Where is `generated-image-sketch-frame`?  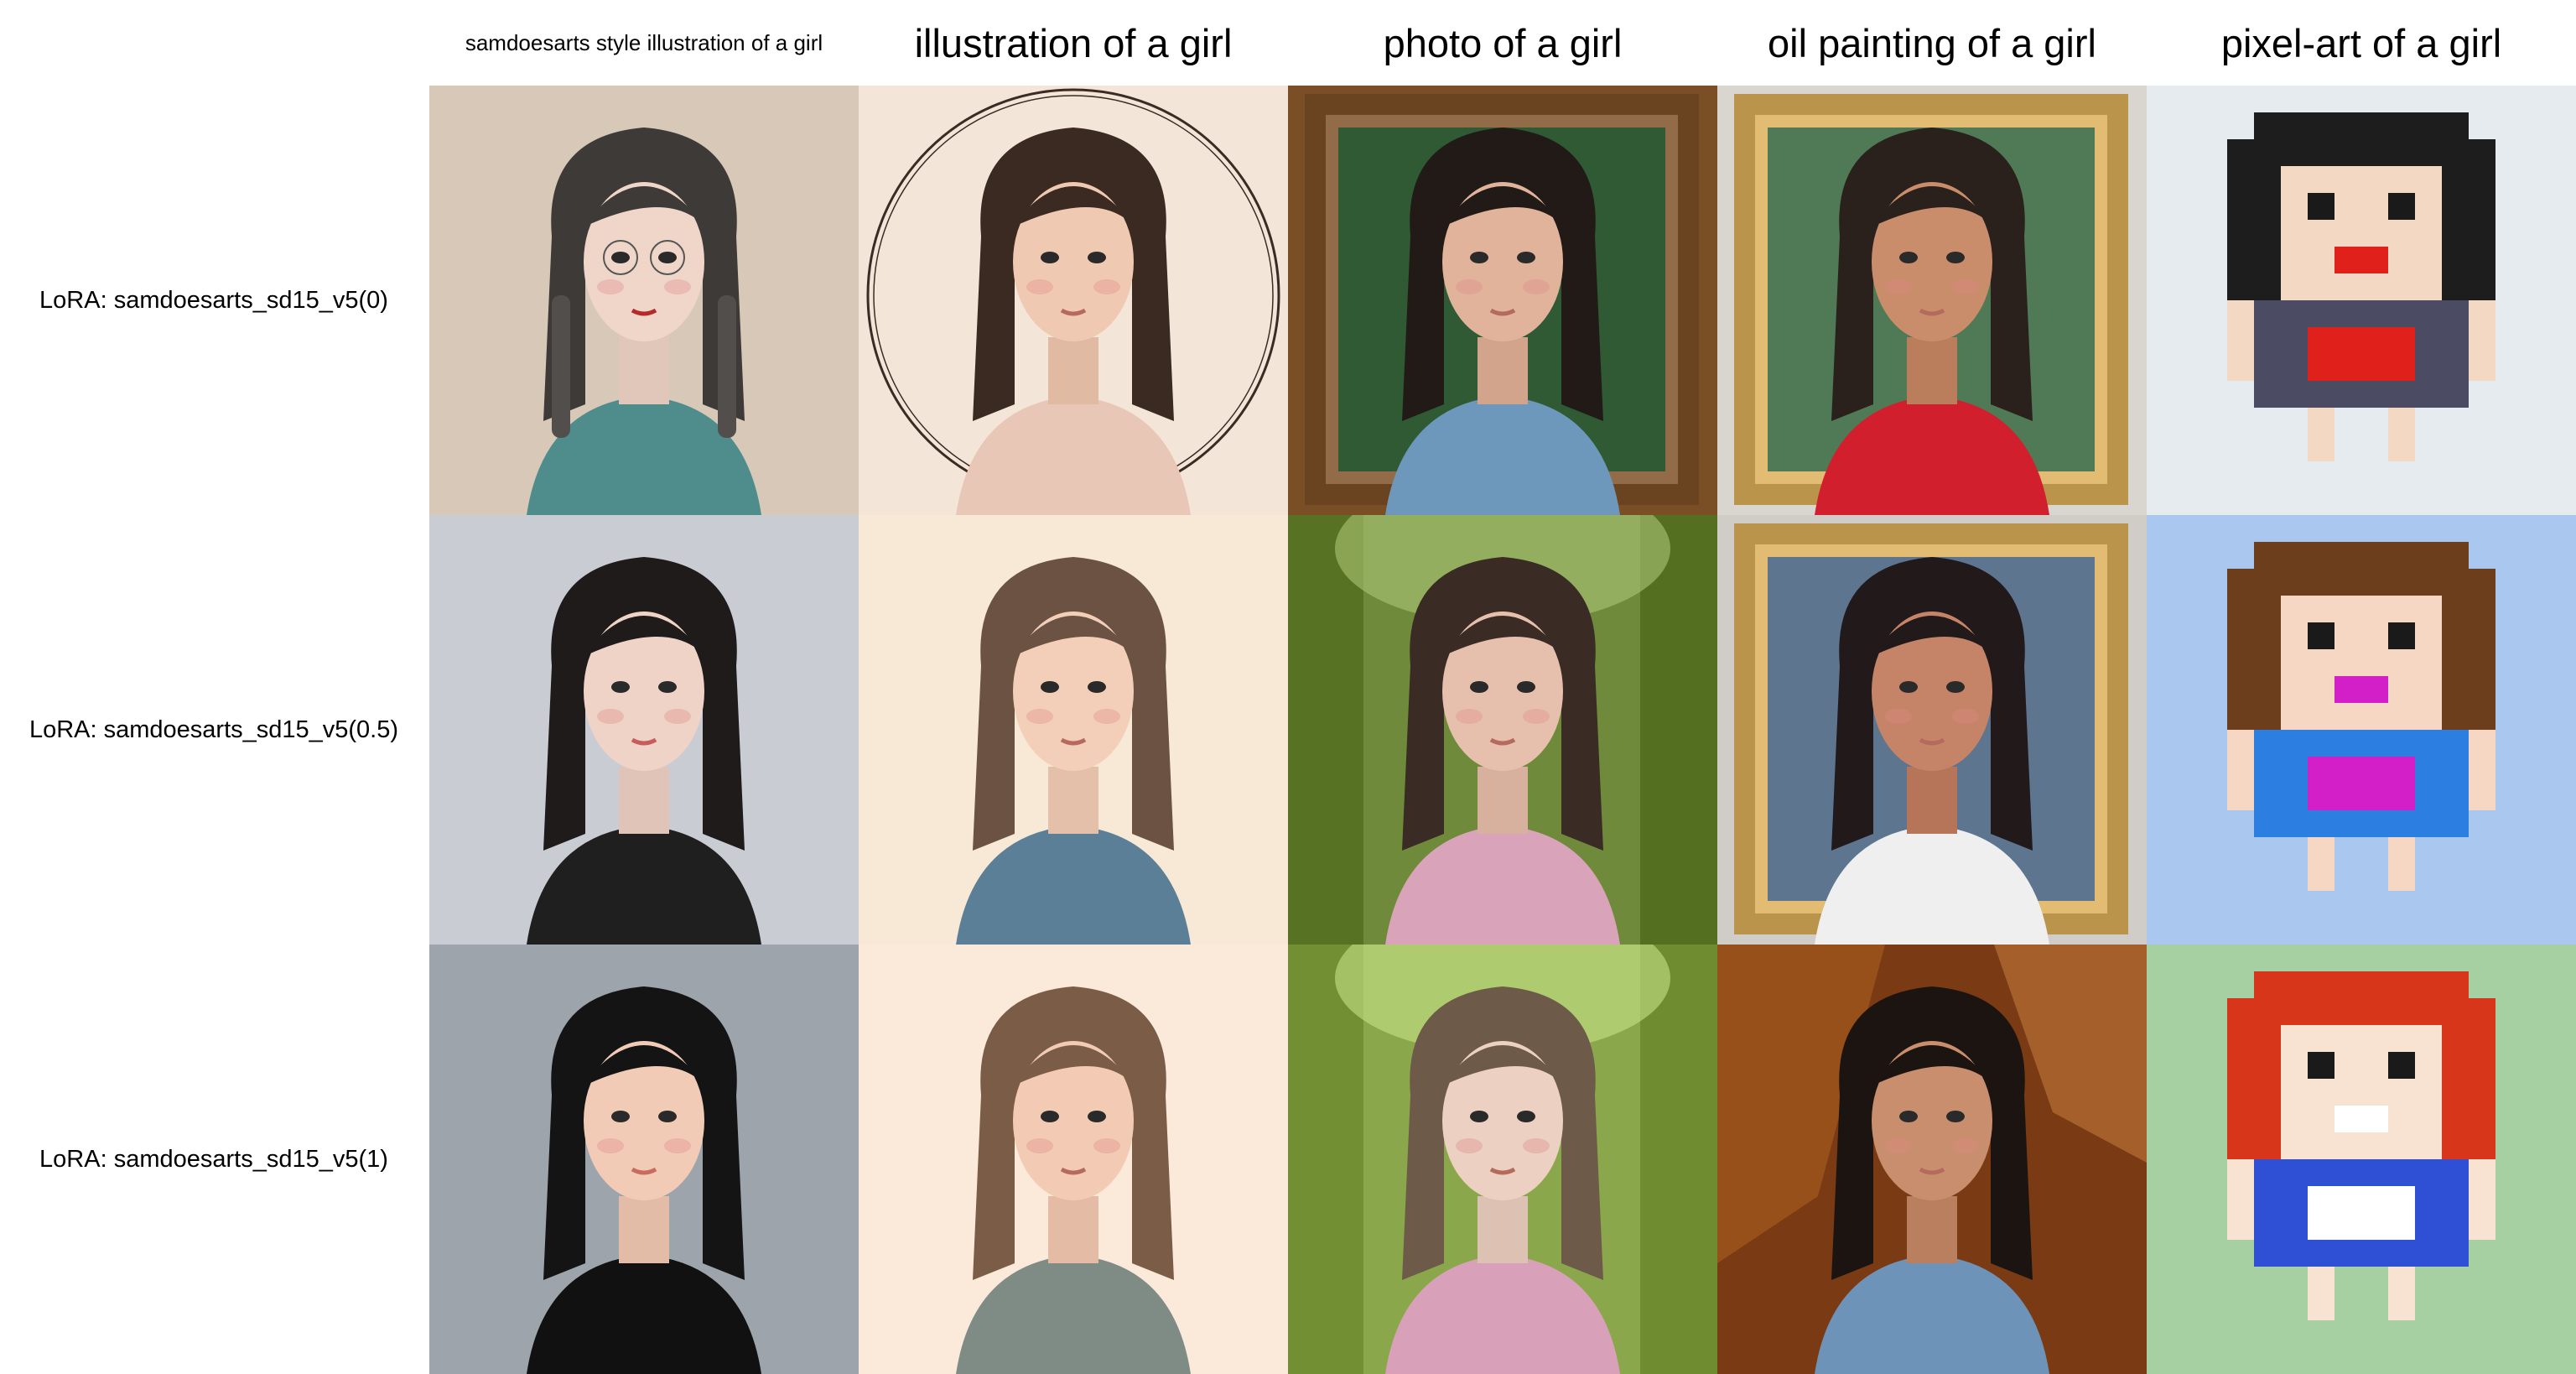 generated-image-sketch-frame is located at coordinates (1073, 300).